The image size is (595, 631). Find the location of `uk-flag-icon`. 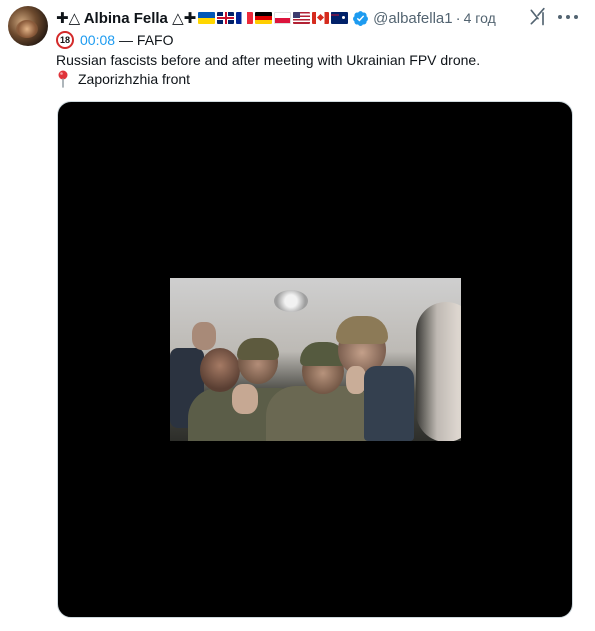

uk-flag-icon is located at coordinates (226, 18).